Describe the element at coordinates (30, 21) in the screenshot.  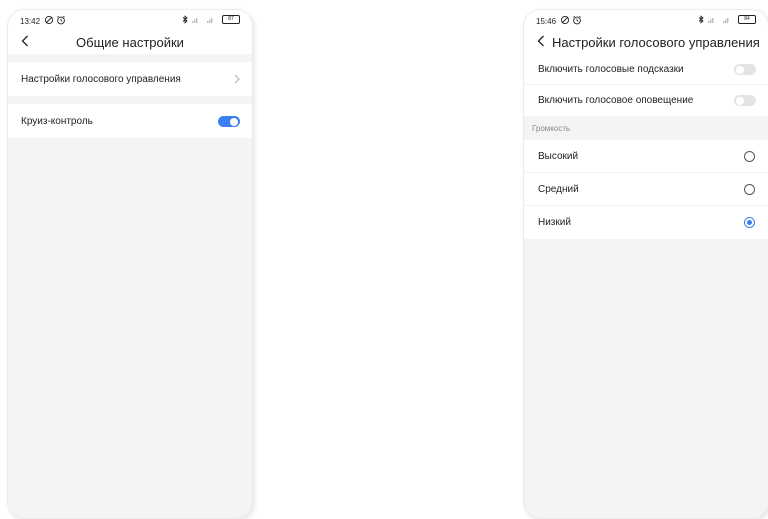
I see `status-time: 13:42` at that location.